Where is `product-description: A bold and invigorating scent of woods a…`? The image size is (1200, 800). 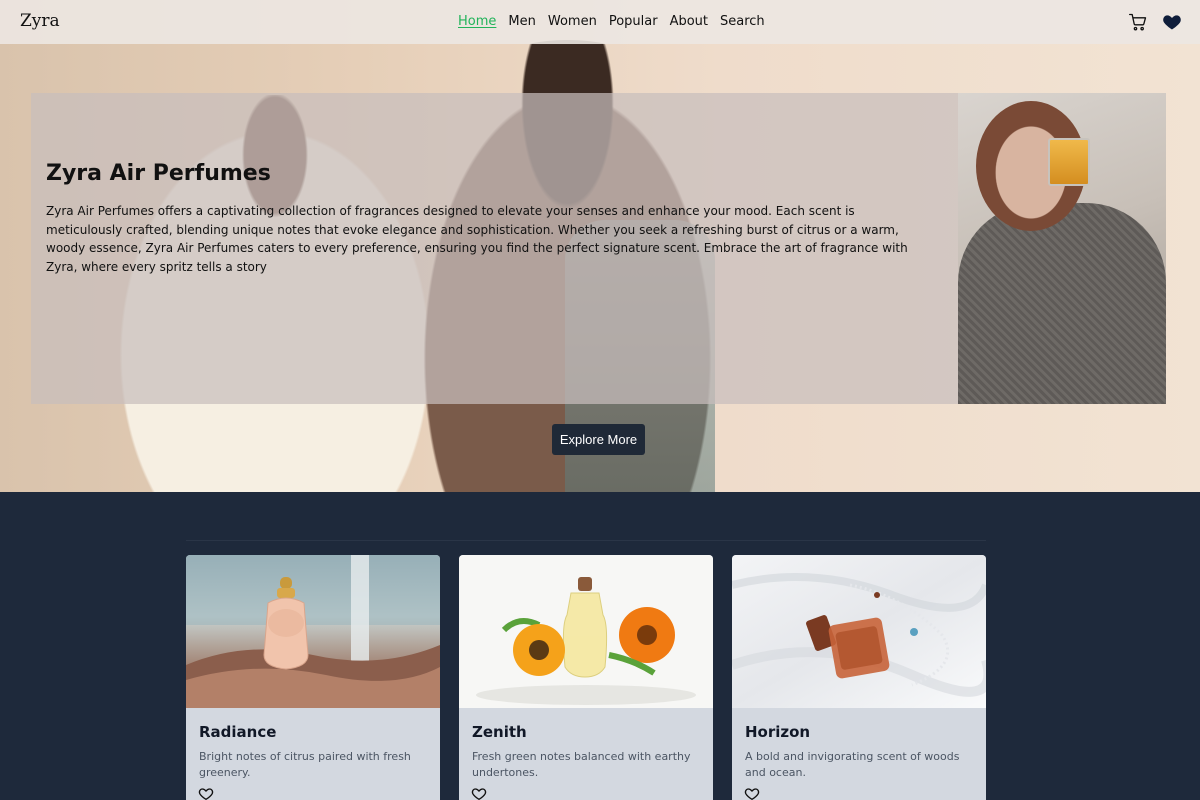 product-description: A bold and invigorating scent of woods a… is located at coordinates (852, 764).